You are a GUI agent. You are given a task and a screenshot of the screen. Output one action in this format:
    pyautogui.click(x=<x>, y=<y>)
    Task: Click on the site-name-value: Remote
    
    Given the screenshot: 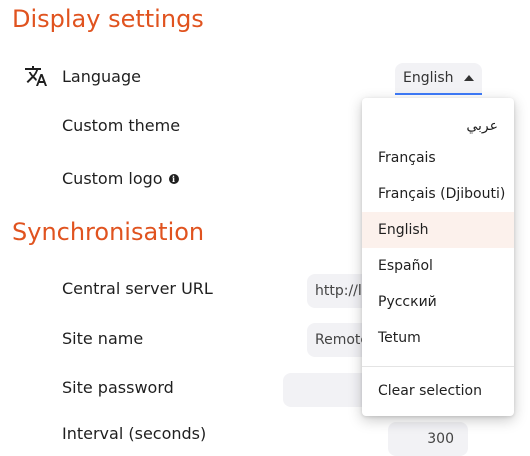 What is the action you would take?
    pyautogui.click(x=342, y=340)
    